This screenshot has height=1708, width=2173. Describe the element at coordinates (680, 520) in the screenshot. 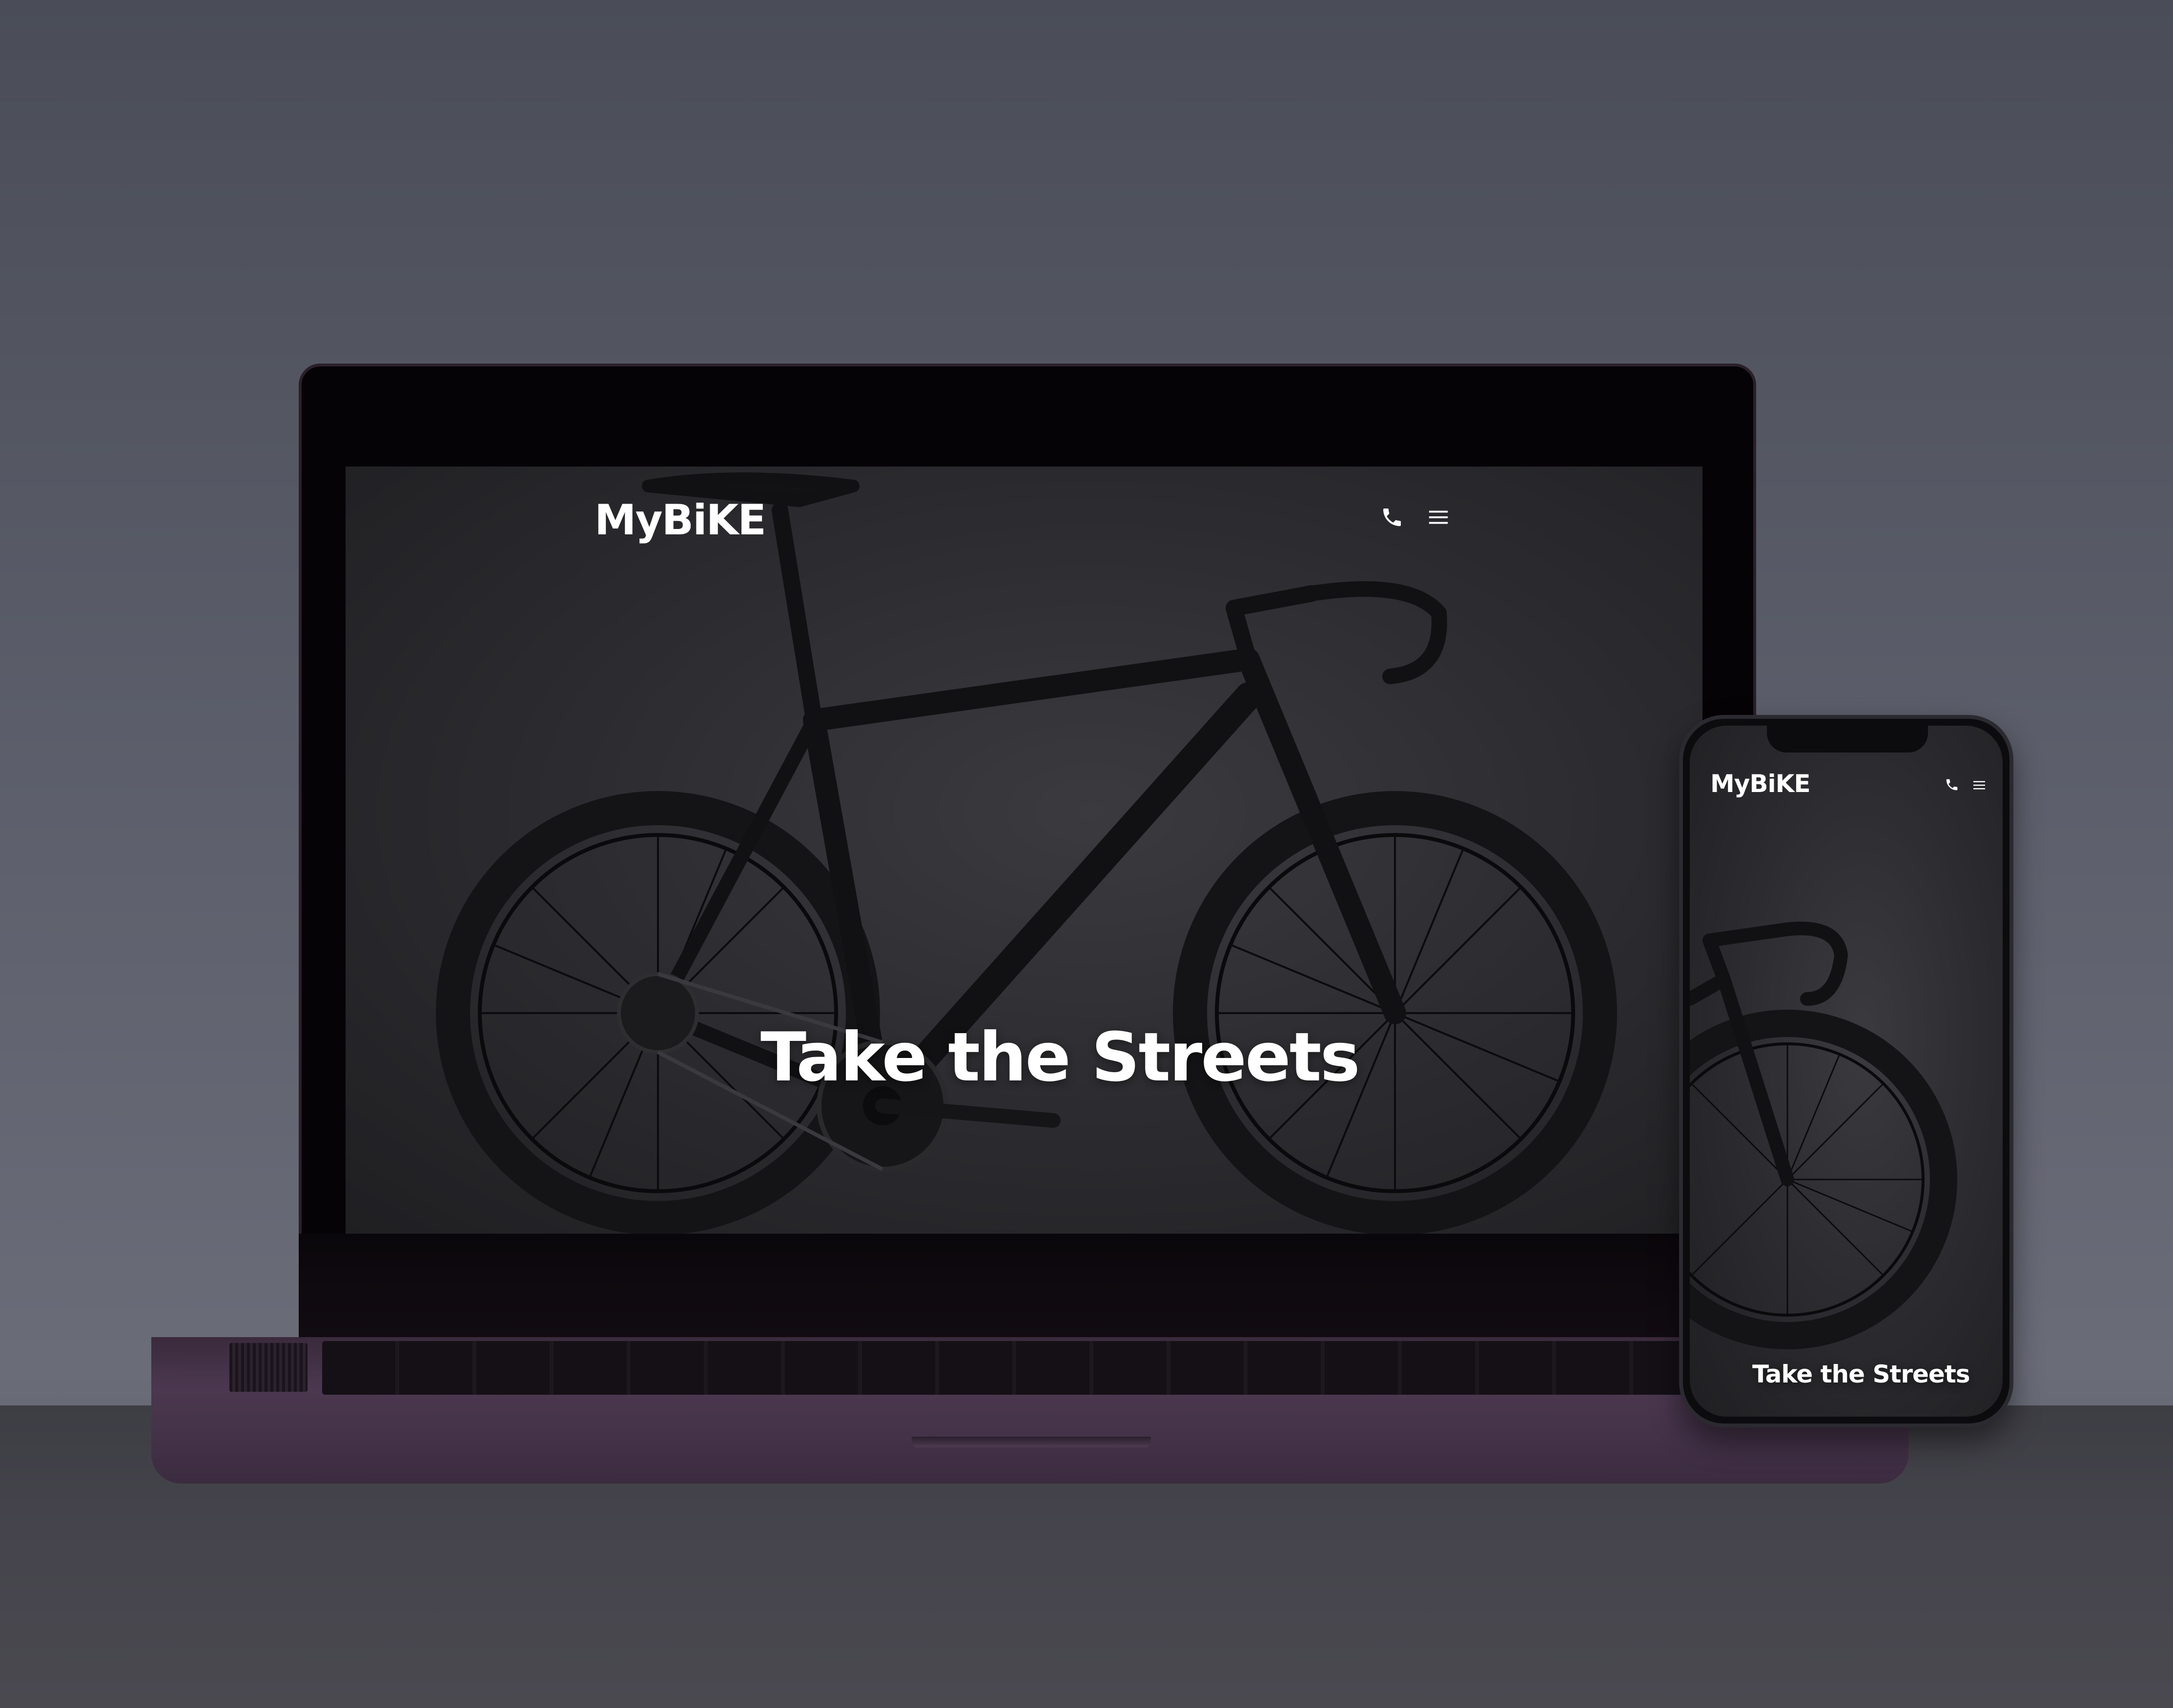

I see `brand-logo: MyBiKE` at that location.